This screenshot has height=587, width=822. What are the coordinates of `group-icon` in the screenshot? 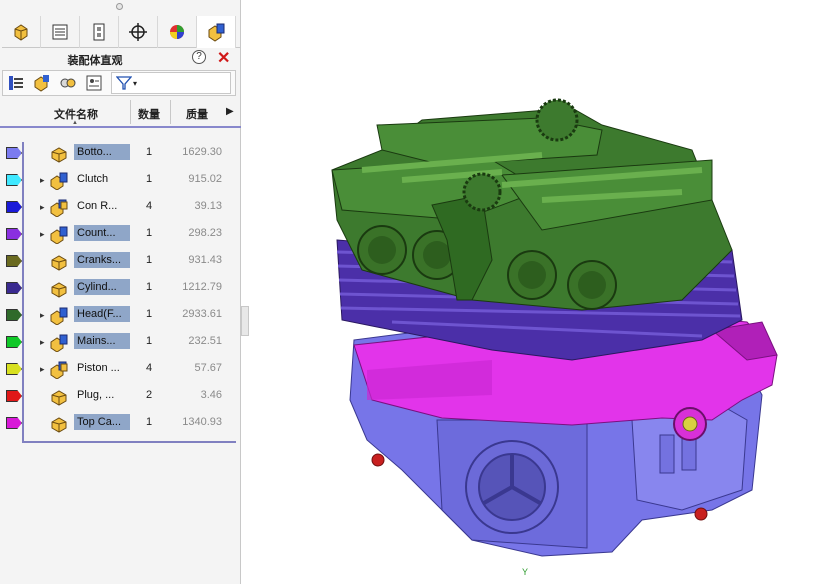 It's located at (68, 83).